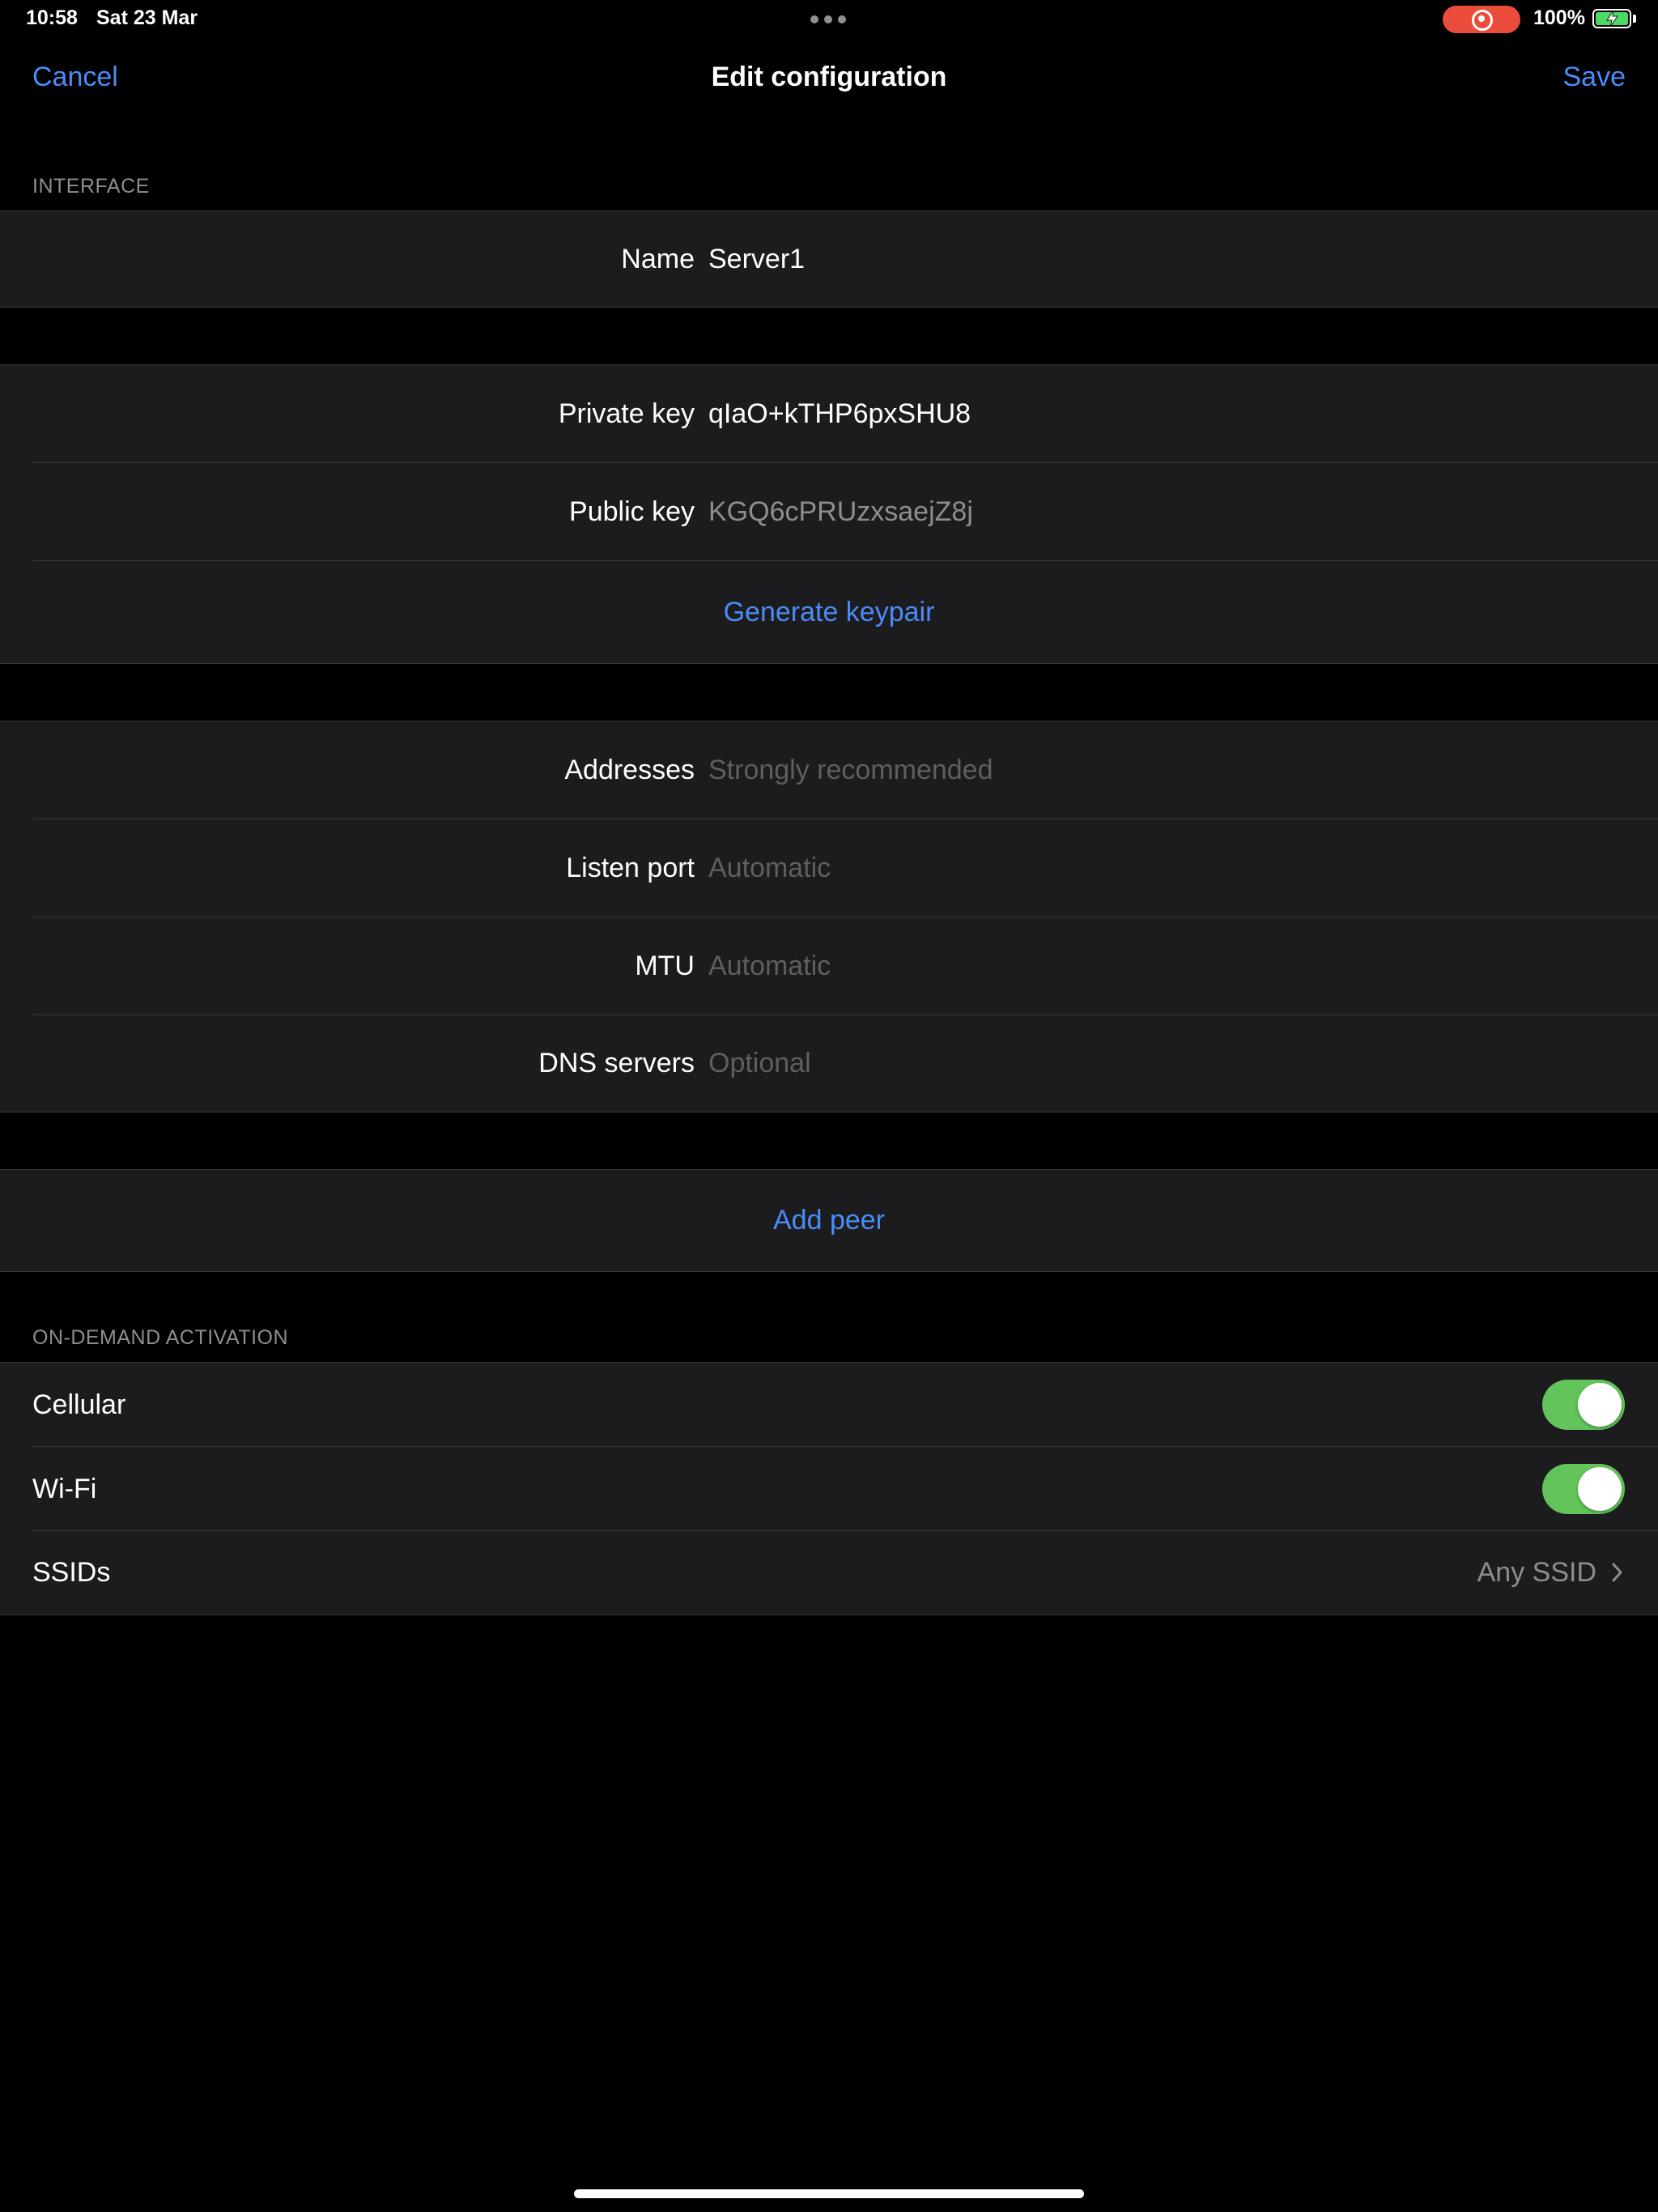 This screenshot has width=1658, height=2212. Describe the element at coordinates (64, 1489) in the screenshot. I see `wifi-label: Wi-Fi` at that location.